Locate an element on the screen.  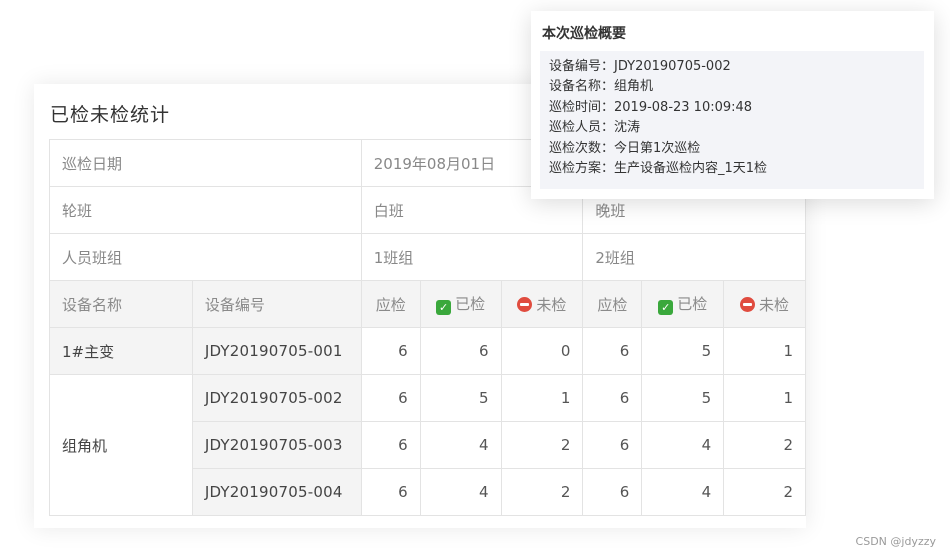
tooltip-inspector: 巡检人员：沈涛 is located at coordinates (595, 128).